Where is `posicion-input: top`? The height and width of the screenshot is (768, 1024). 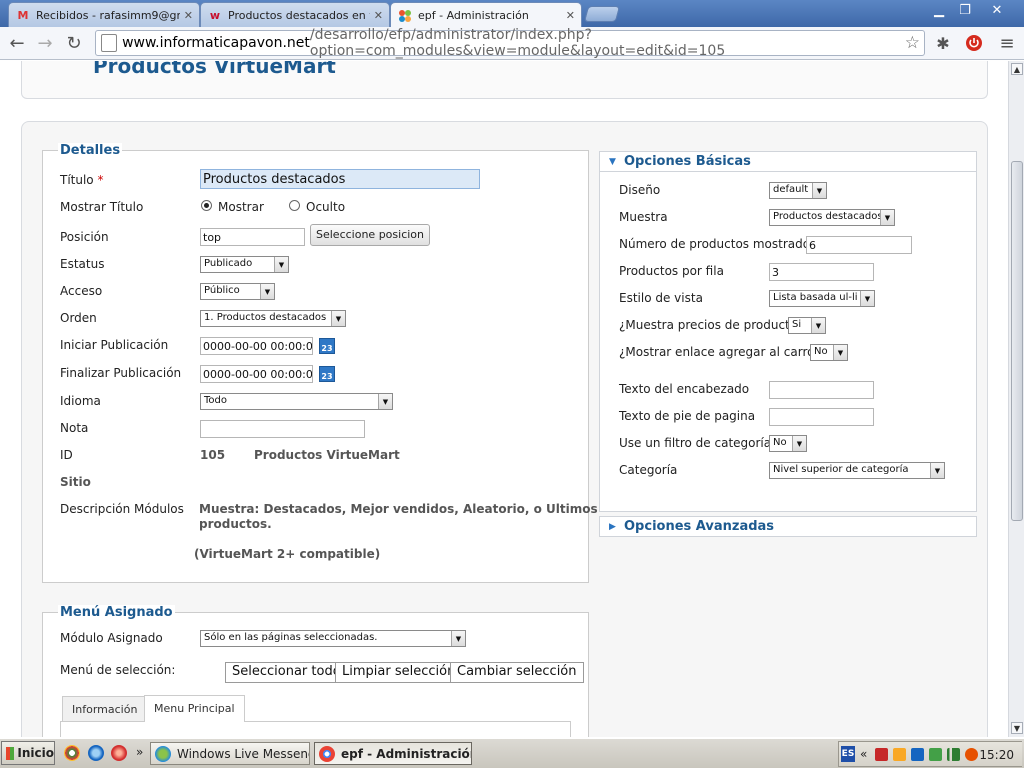
posicion-input: top is located at coordinates (252, 237).